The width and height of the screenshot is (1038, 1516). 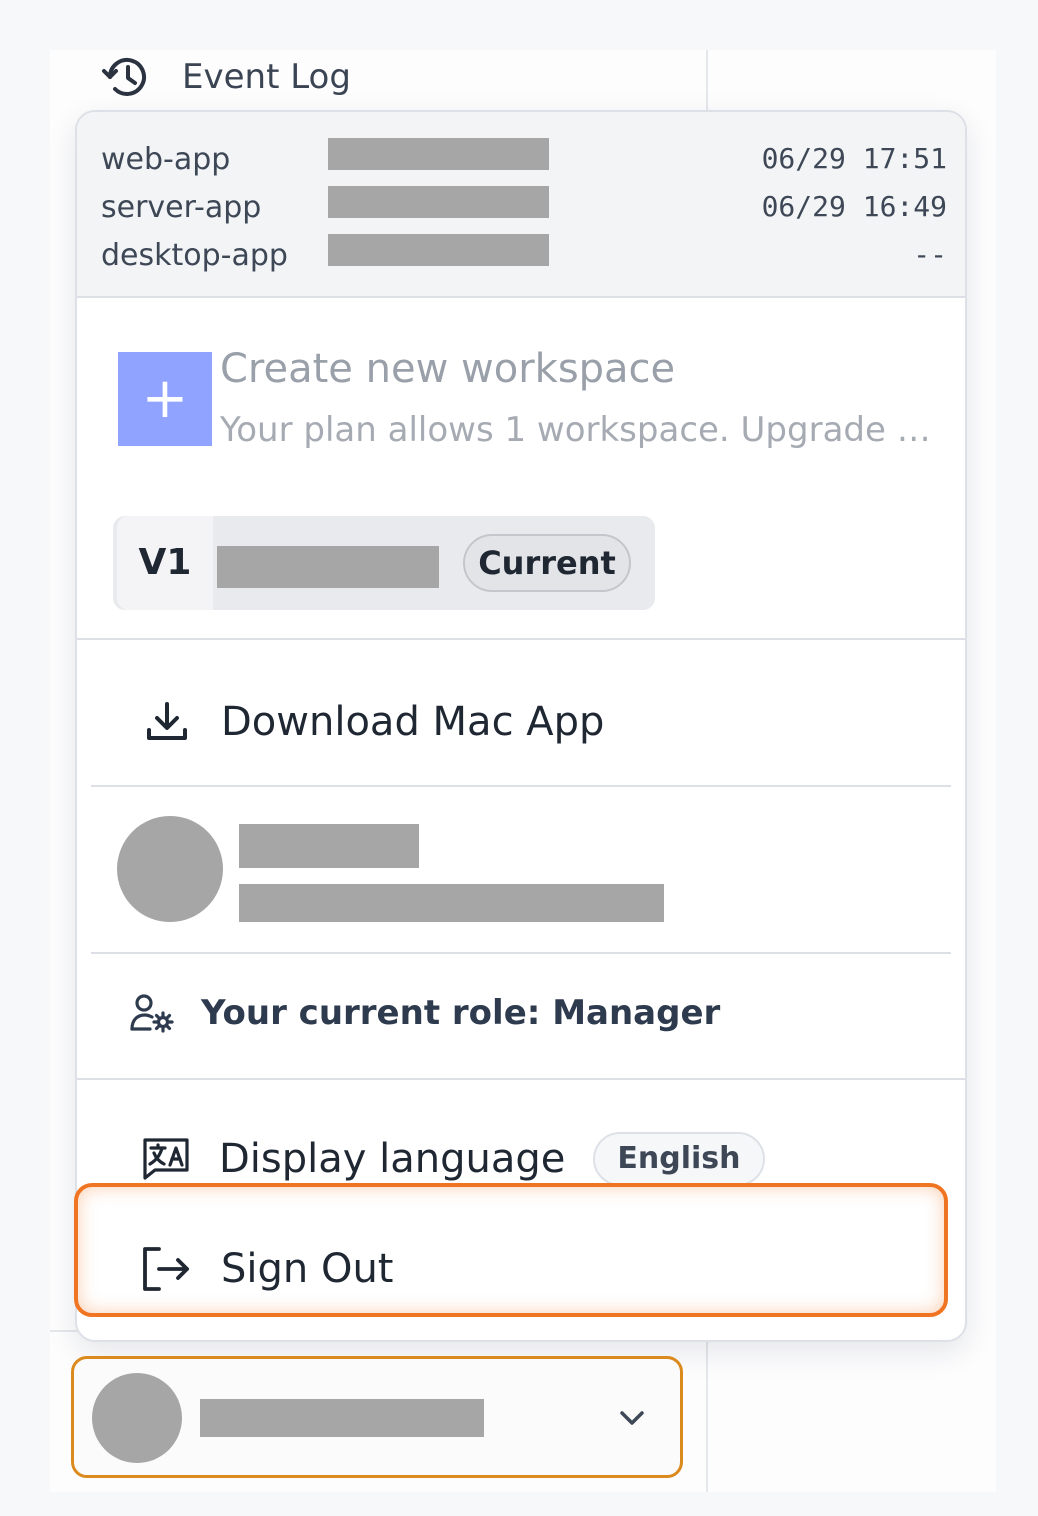 I want to click on user-switcher-button, so click(x=377, y=1417).